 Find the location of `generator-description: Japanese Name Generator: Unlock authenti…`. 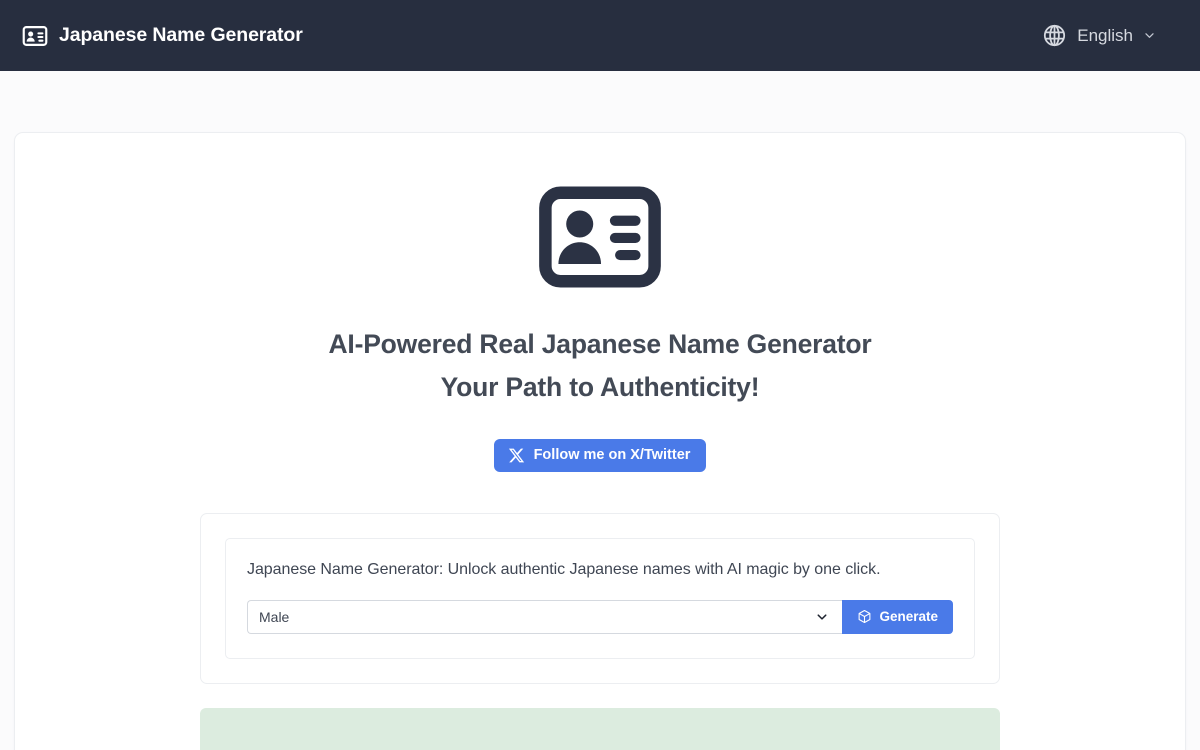

generator-description: Japanese Name Generator: Unlock authenti… is located at coordinates (564, 569).